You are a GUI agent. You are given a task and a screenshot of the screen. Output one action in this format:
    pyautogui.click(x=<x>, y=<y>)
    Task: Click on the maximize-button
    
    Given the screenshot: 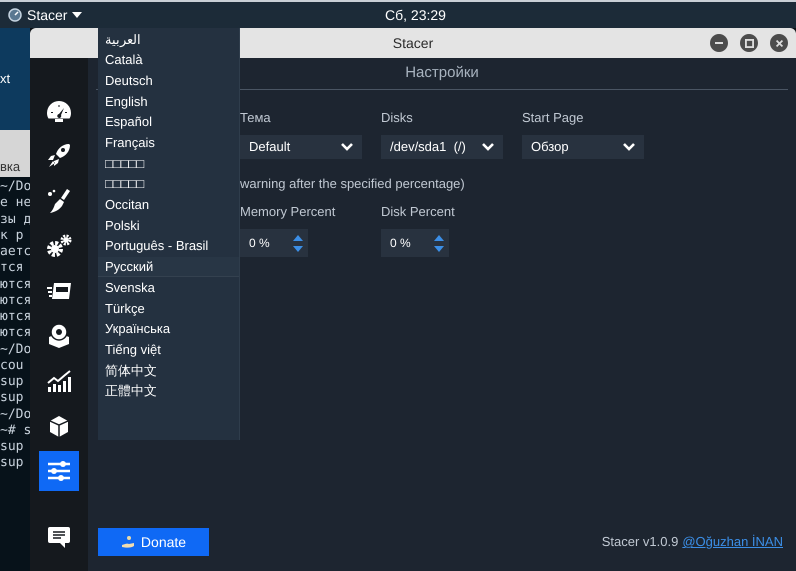 What is the action you would take?
    pyautogui.click(x=749, y=43)
    